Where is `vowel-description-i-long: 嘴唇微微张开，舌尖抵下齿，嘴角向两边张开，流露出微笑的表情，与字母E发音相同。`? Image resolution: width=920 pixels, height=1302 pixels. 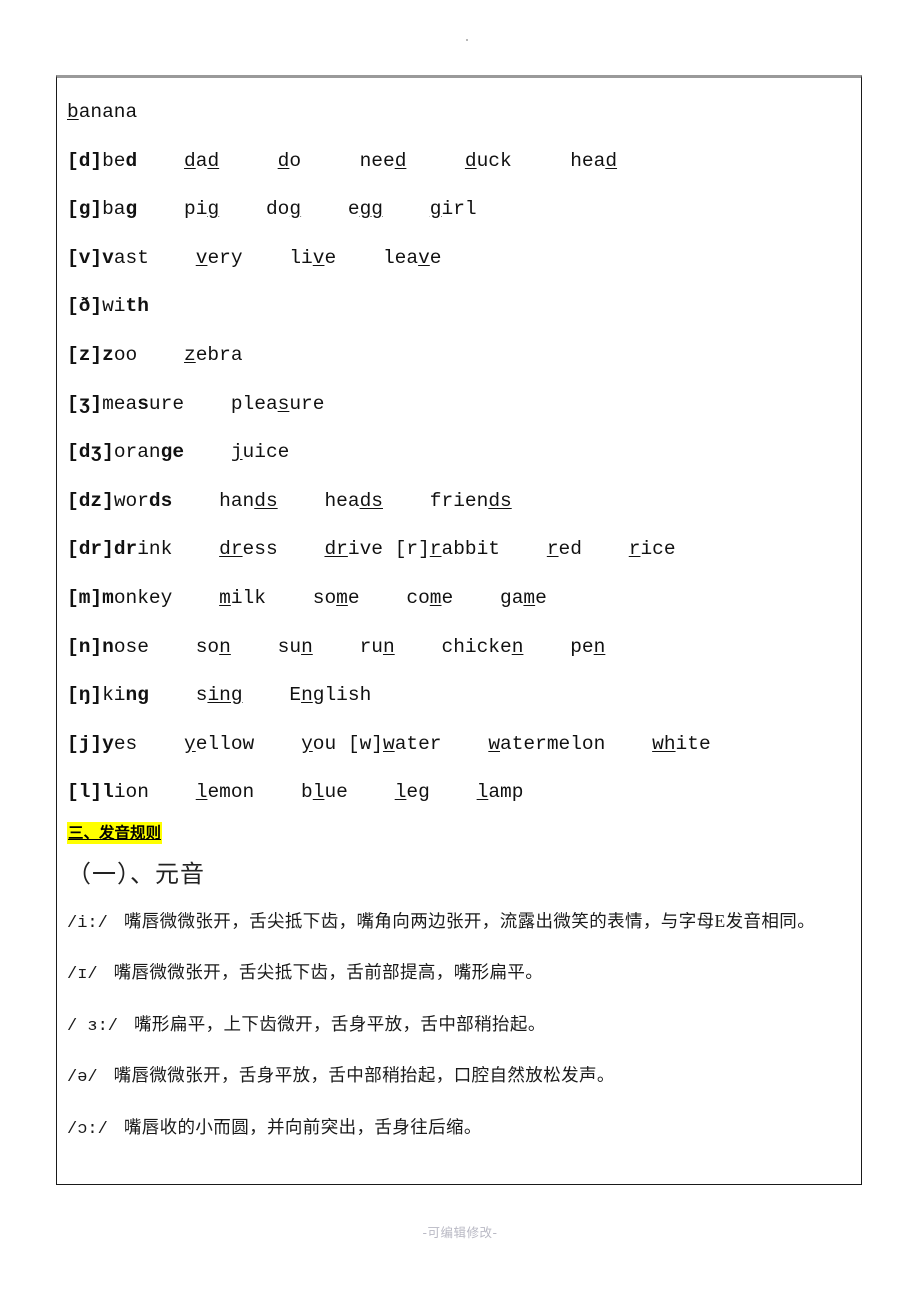 vowel-description-i-long: 嘴唇微微张开，舌尖抵下齿，嘴角向两边张开，流露出微笑的表情，与字母E发音相同。 is located at coordinates (469, 920).